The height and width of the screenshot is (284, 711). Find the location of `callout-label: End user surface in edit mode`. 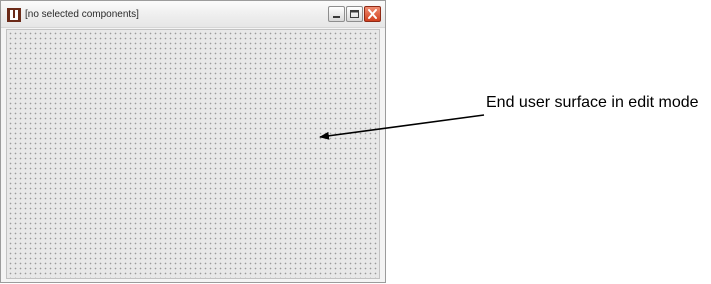

callout-label: End user surface in edit mode is located at coordinates (592, 102).